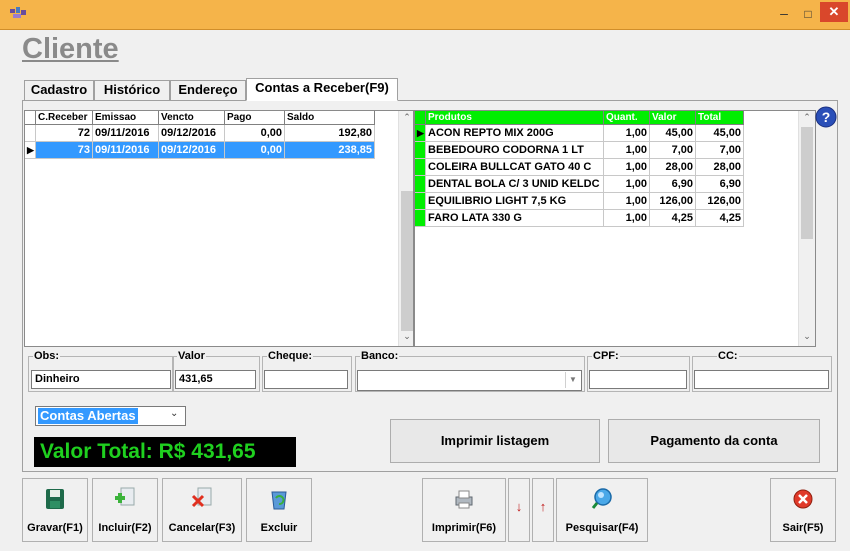 The image size is (850, 551). I want to click on col-header-c-receber: C.Receber, so click(64, 118).